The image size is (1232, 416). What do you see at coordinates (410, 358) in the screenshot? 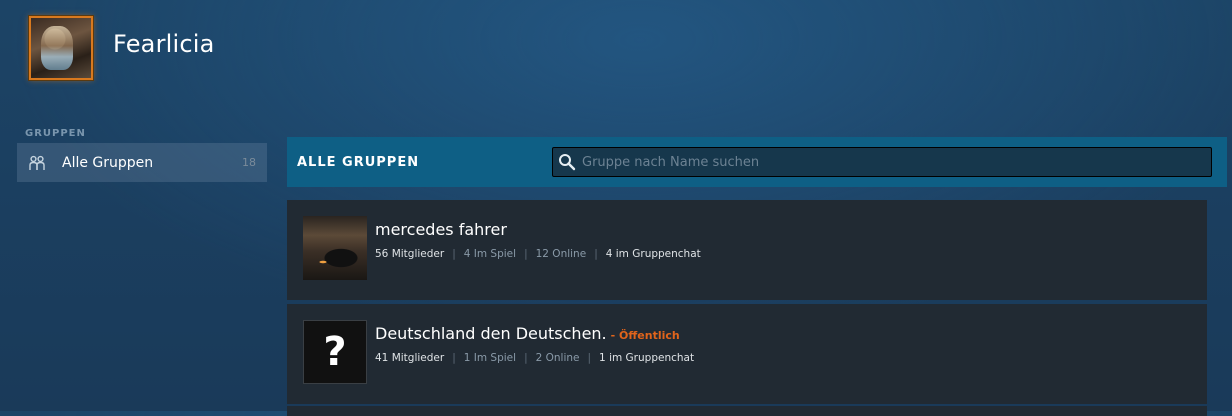
I see `group-members: 41 Mitglieder` at bounding box center [410, 358].